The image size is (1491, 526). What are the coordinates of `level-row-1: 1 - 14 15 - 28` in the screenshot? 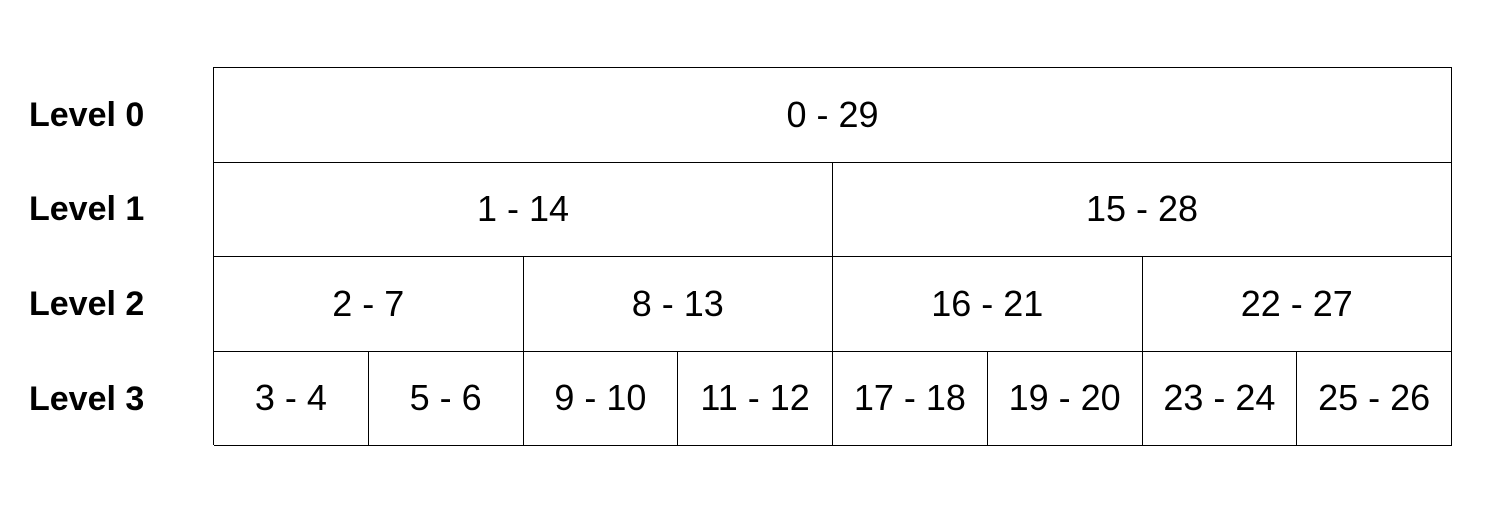 It's located at (833, 209).